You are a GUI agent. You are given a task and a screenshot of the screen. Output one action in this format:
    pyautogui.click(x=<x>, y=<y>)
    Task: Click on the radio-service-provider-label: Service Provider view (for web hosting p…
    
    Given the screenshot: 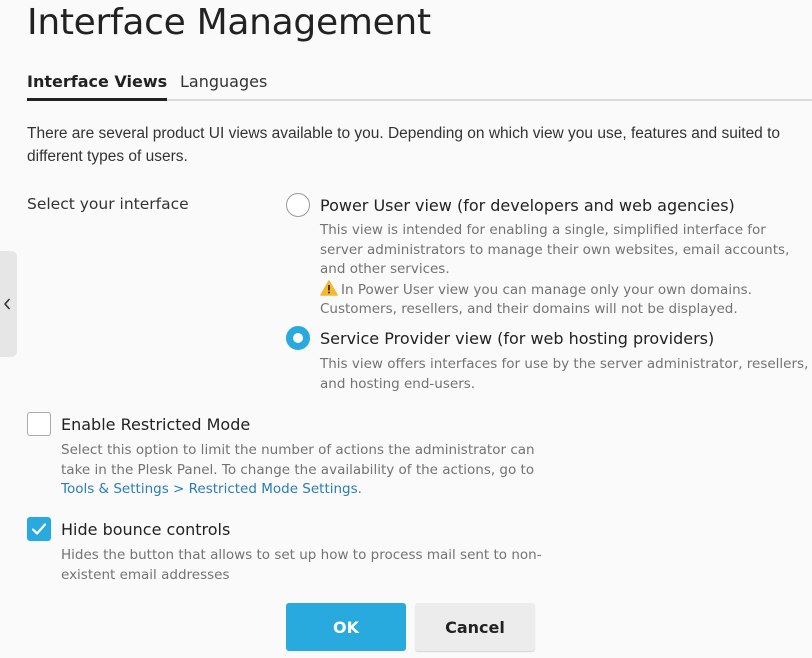 What is the action you would take?
    pyautogui.click(x=517, y=338)
    